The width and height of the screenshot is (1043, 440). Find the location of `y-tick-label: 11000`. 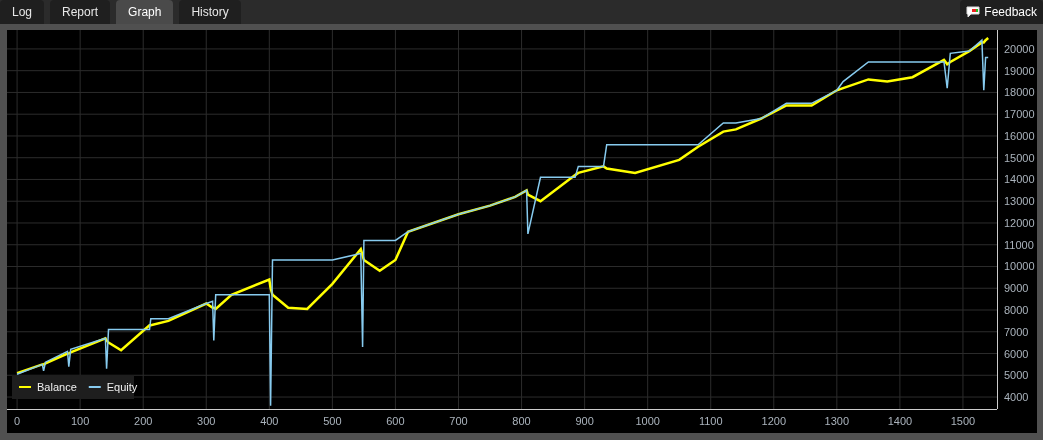

y-tick-label: 11000 is located at coordinates (1019, 244).